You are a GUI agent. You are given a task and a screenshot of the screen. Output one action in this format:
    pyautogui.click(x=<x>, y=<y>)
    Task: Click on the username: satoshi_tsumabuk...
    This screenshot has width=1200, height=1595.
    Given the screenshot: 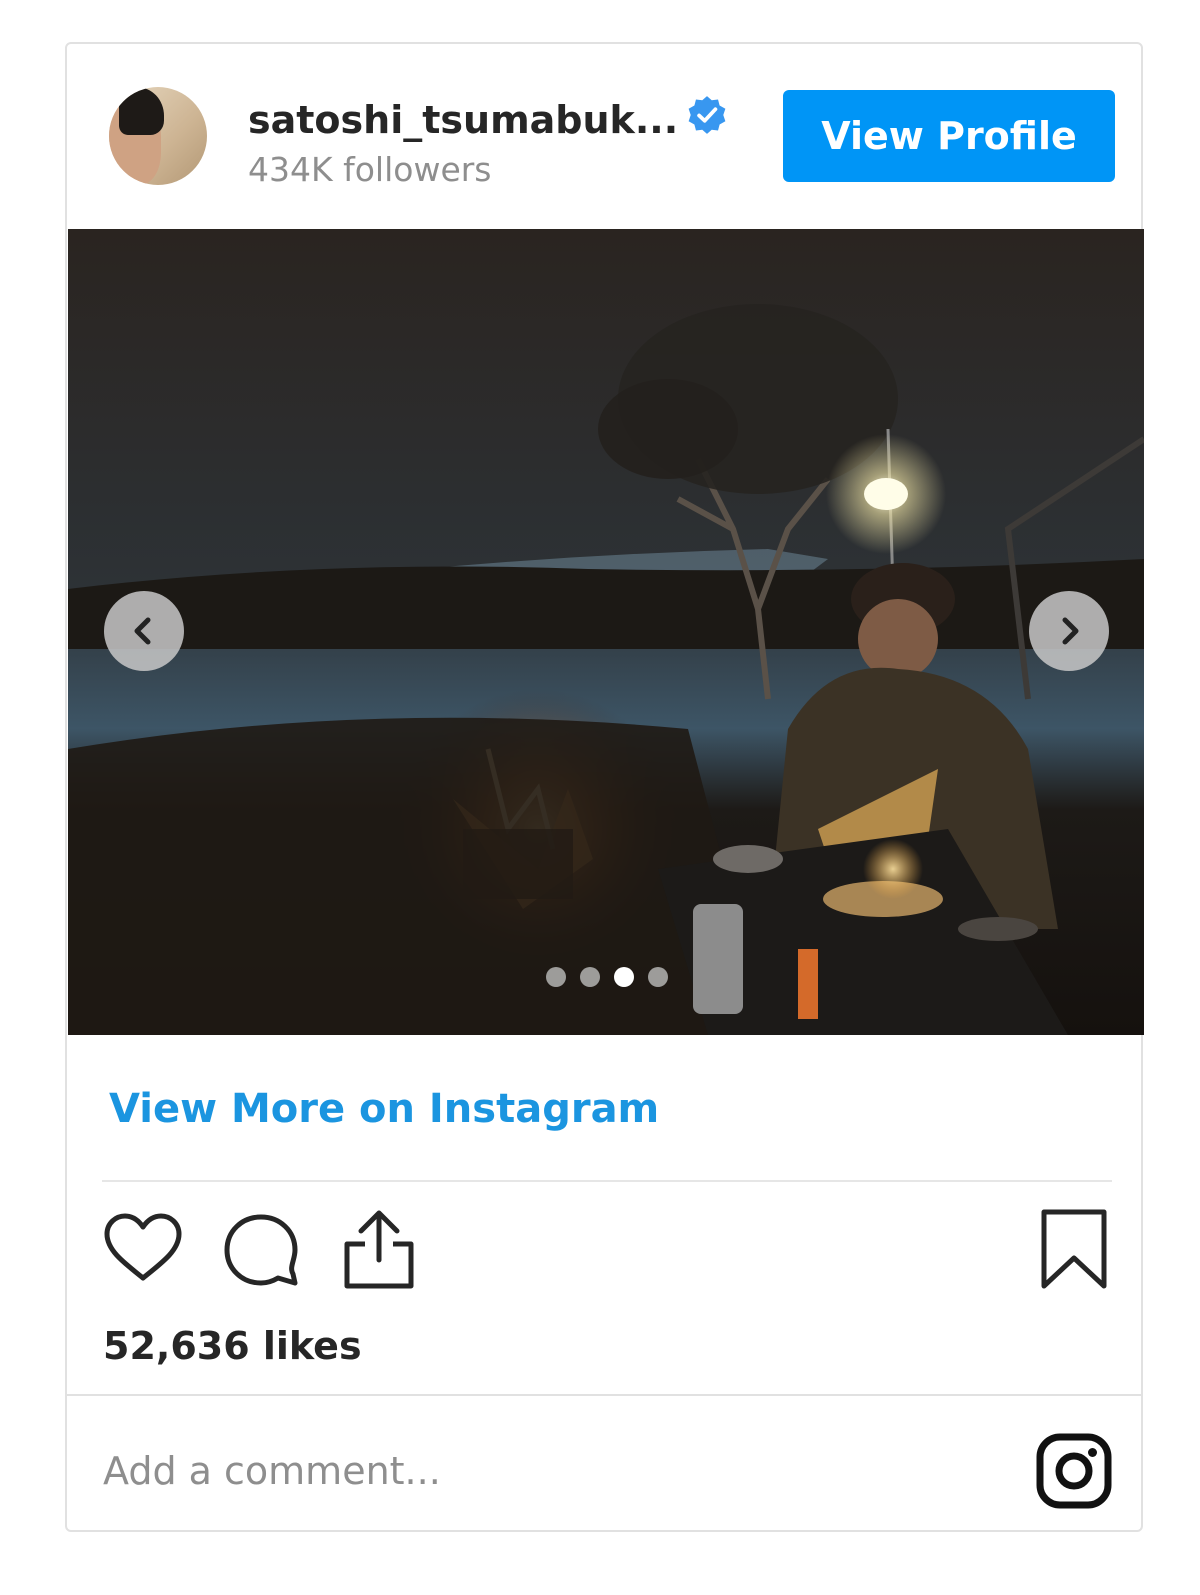 What is the action you would take?
    pyautogui.click(x=463, y=120)
    